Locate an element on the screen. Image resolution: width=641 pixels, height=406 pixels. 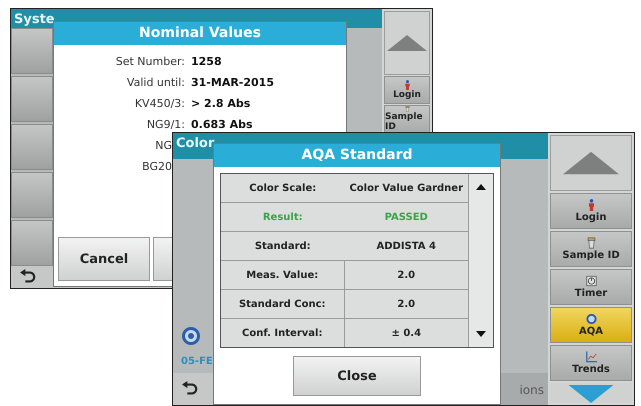
table-cell-text: Color Scale: is located at coordinates (283, 189).